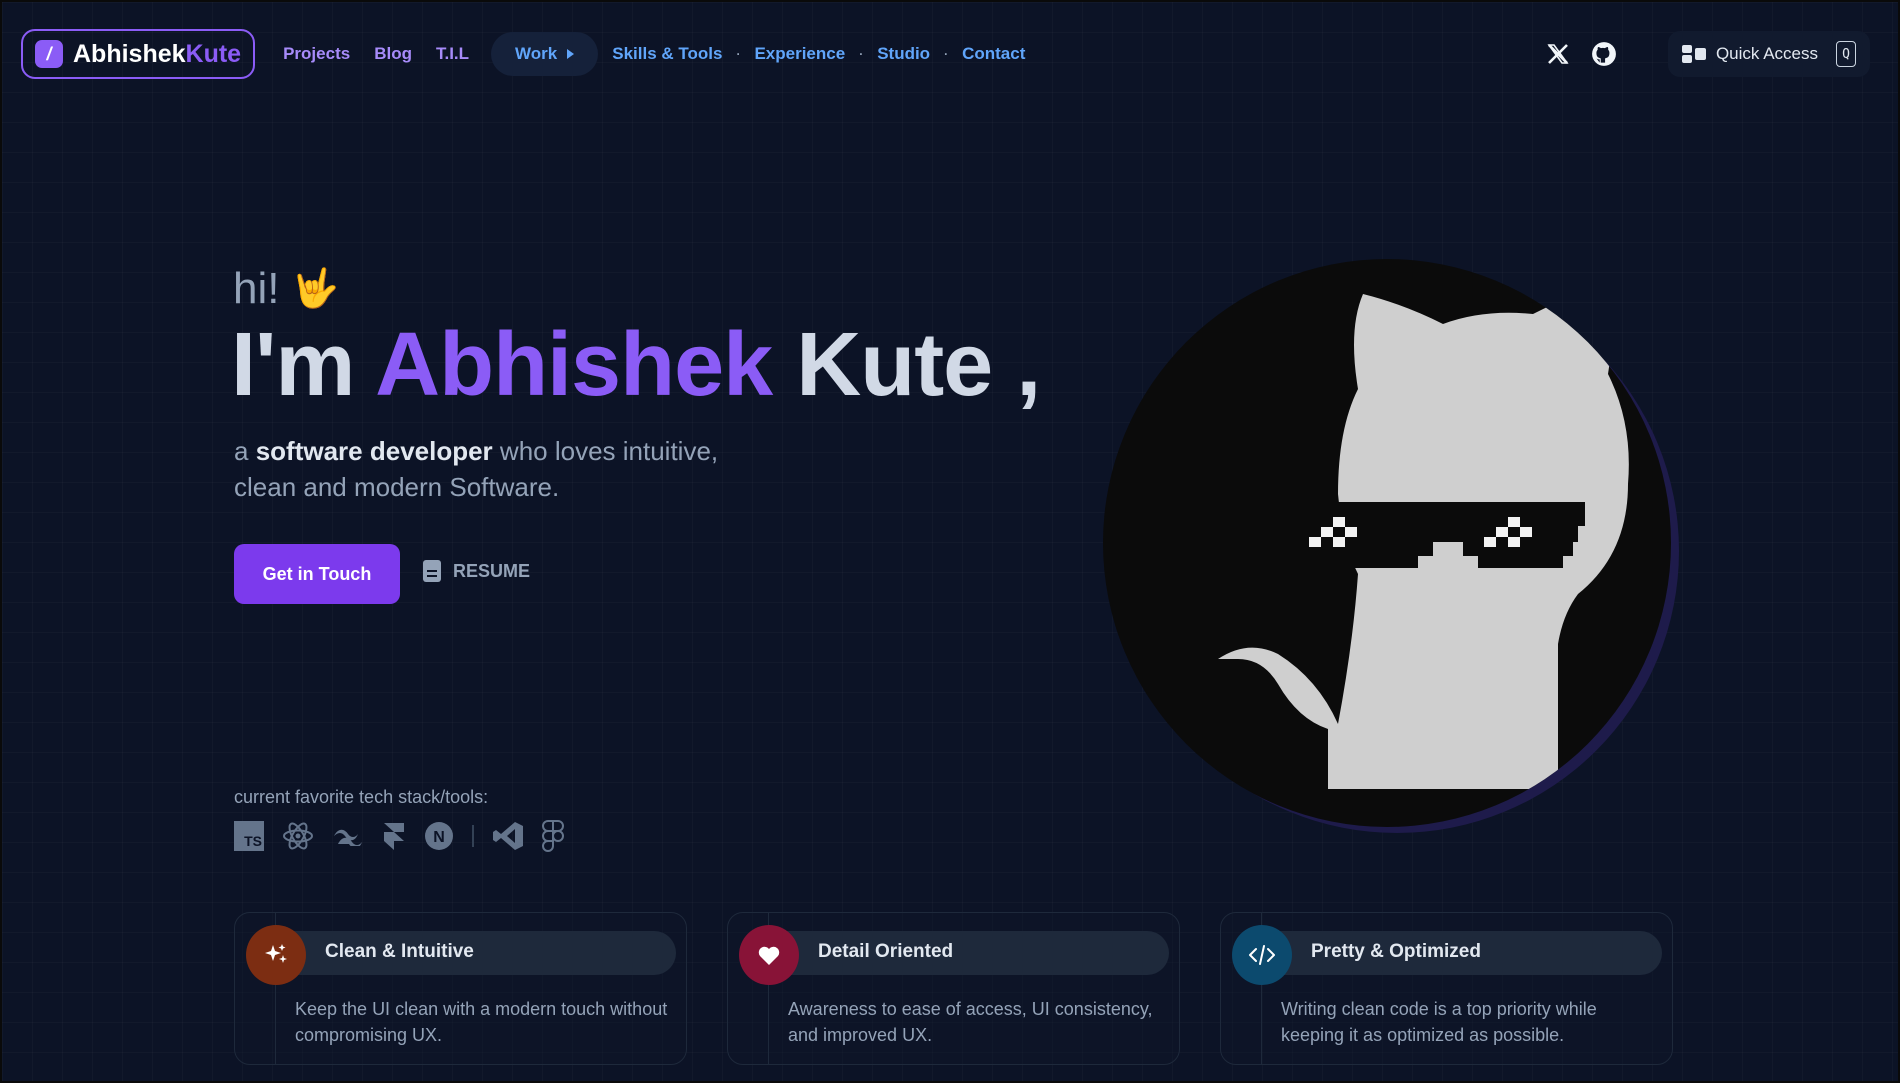 This screenshot has width=1900, height=1083. What do you see at coordinates (1604, 54) in the screenshot?
I see `github-icon` at bounding box center [1604, 54].